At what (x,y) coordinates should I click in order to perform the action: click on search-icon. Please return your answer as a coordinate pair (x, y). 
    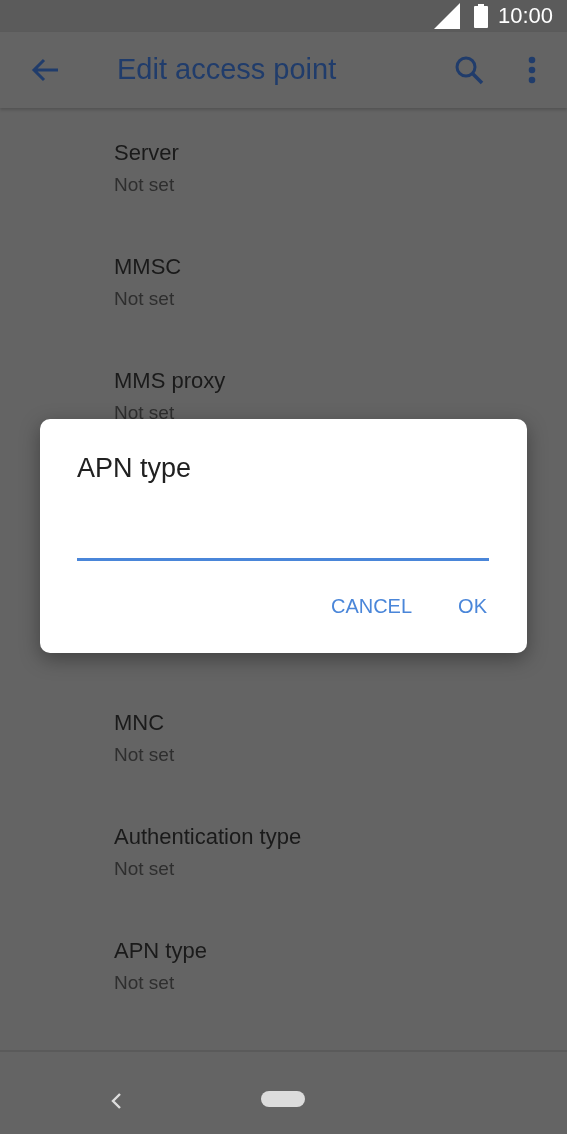
    Looking at the image, I should click on (469, 69).